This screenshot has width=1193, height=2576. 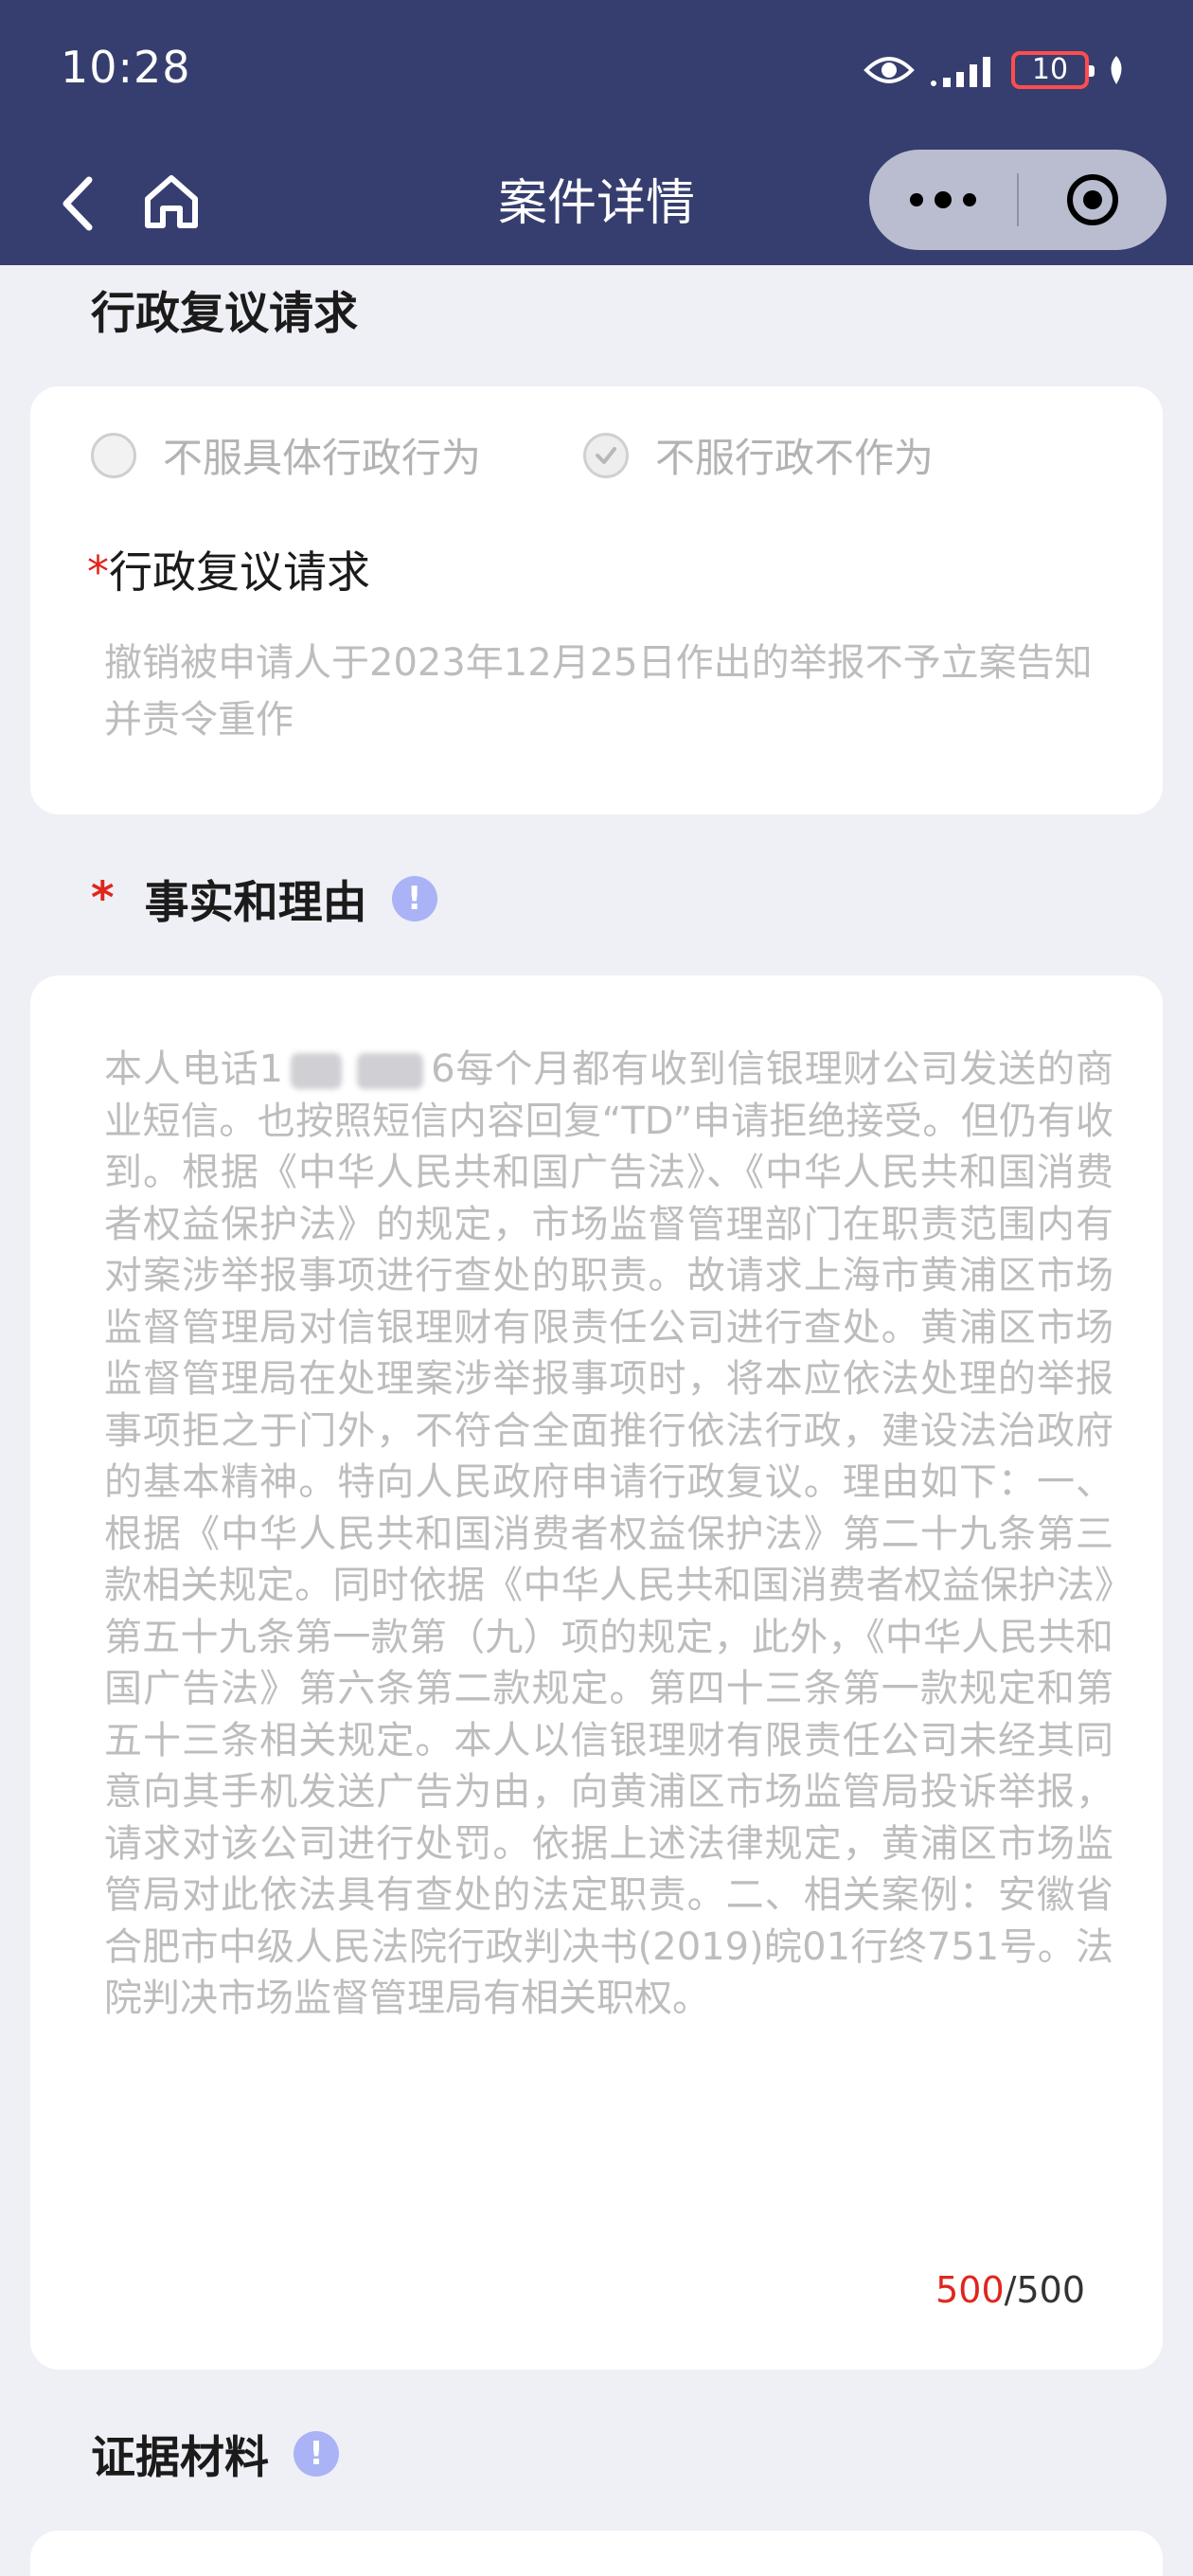 I want to click on char-count-used: 500, so click(x=970, y=2290).